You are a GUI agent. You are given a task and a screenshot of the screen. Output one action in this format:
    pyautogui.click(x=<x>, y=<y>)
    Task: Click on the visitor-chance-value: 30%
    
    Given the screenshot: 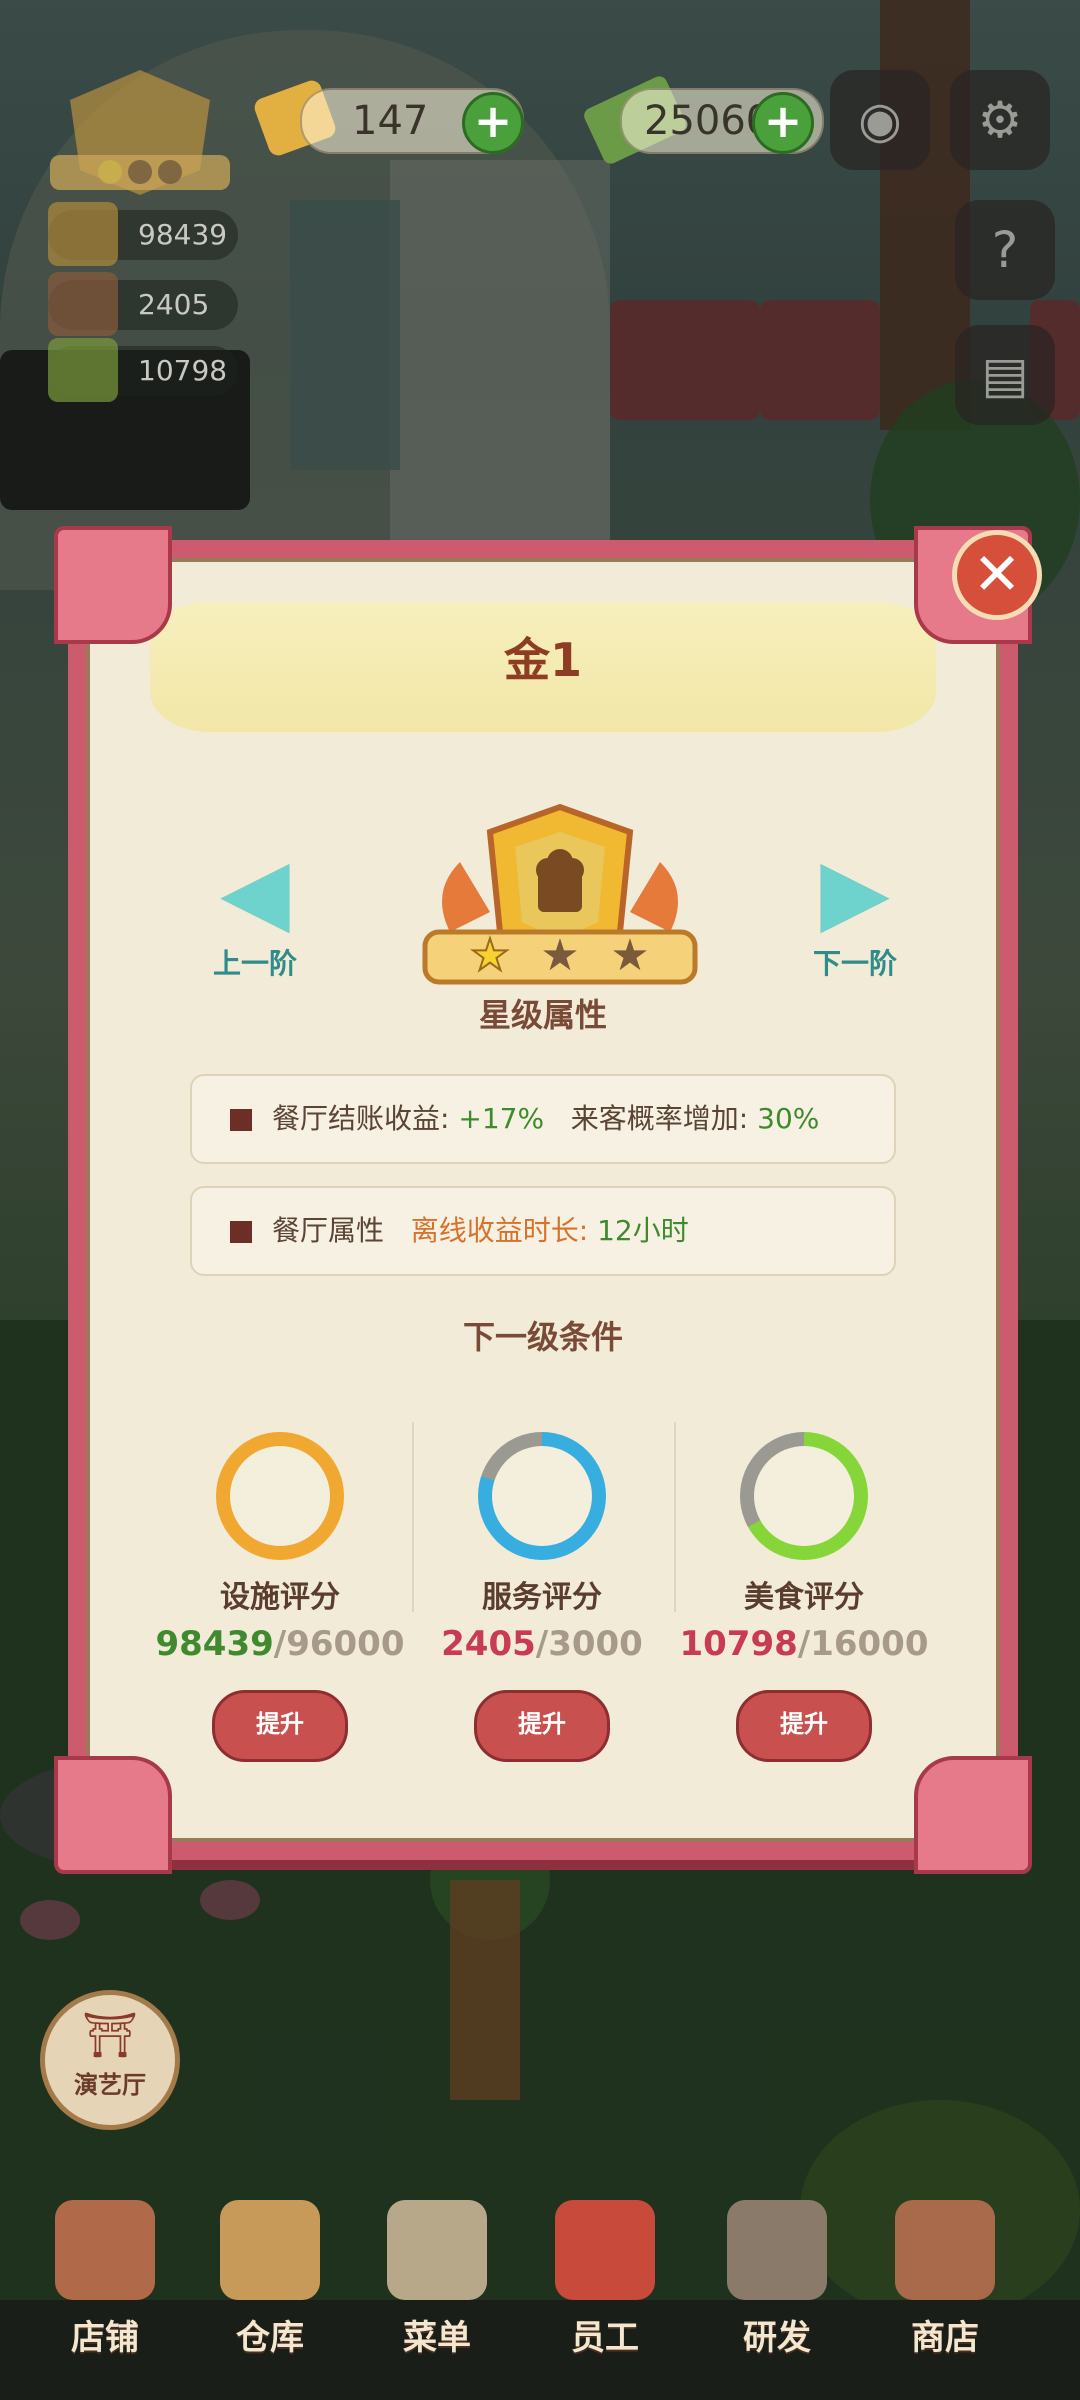 What is the action you would take?
    pyautogui.click(x=788, y=1118)
    